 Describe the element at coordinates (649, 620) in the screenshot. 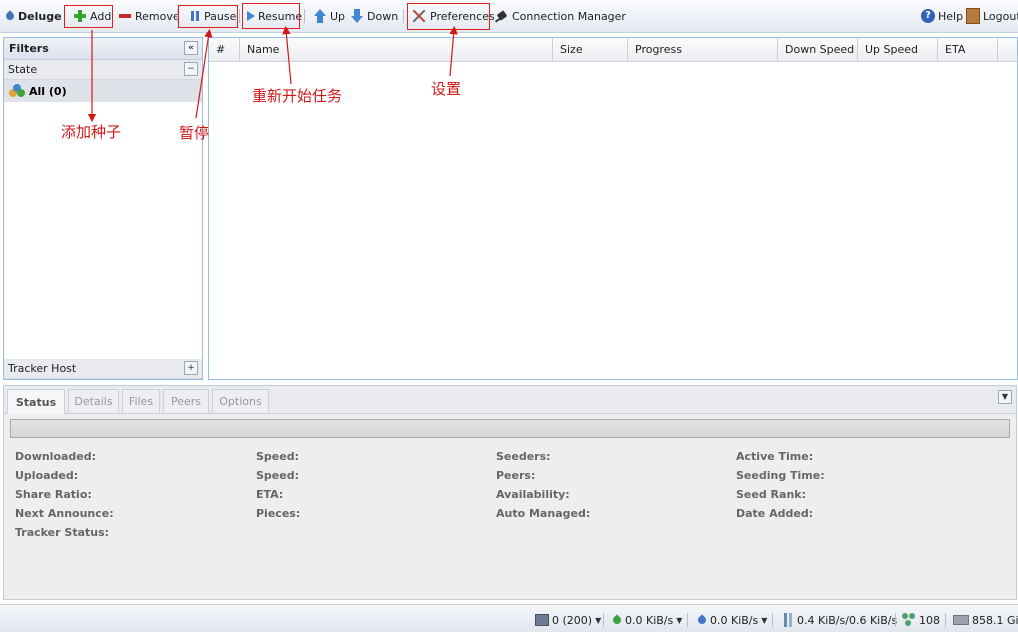

I see `download-speed-value: 0.0 KiB/s` at that location.